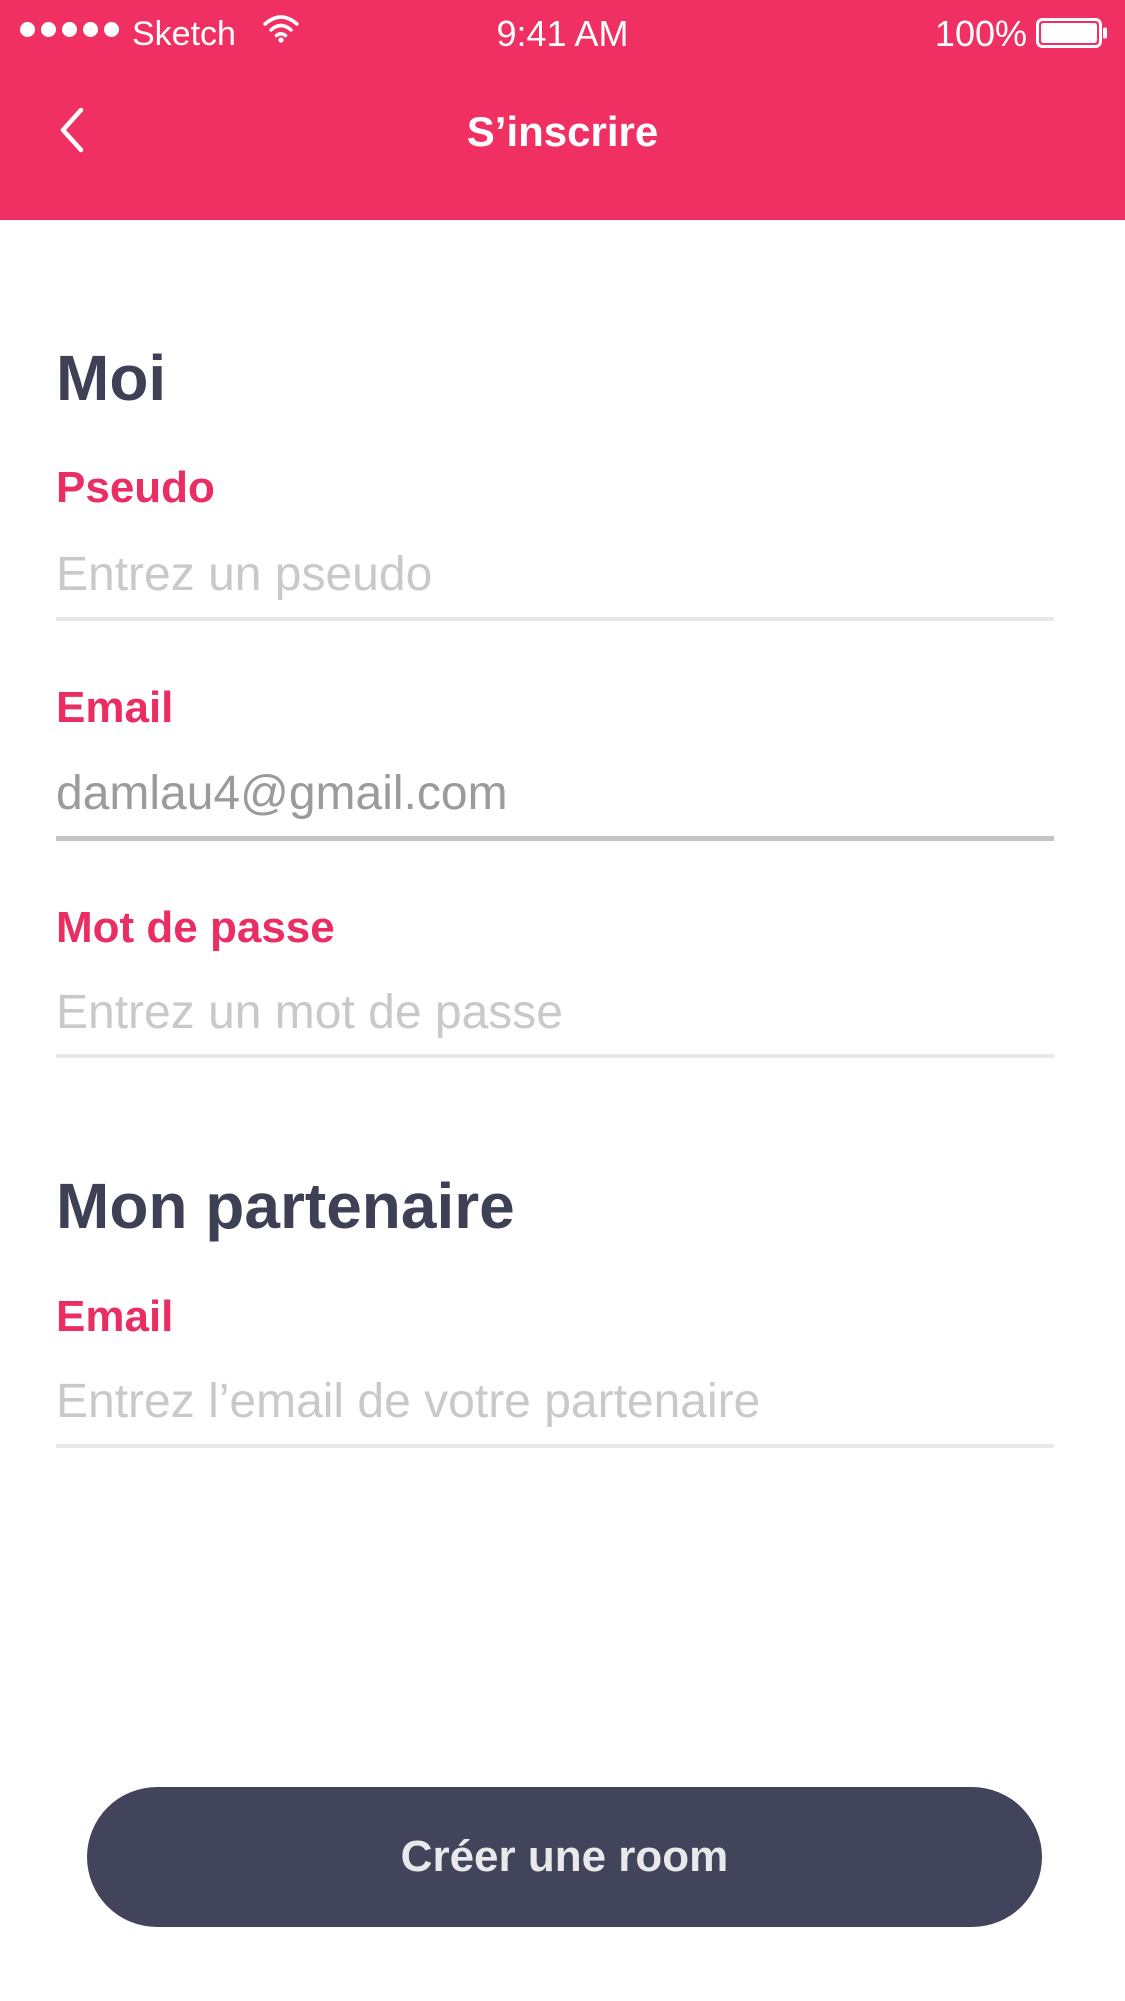 This screenshot has height=2001, width=1125. What do you see at coordinates (135, 487) in the screenshot?
I see `pseudo-label: Pseudo` at bounding box center [135, 487].